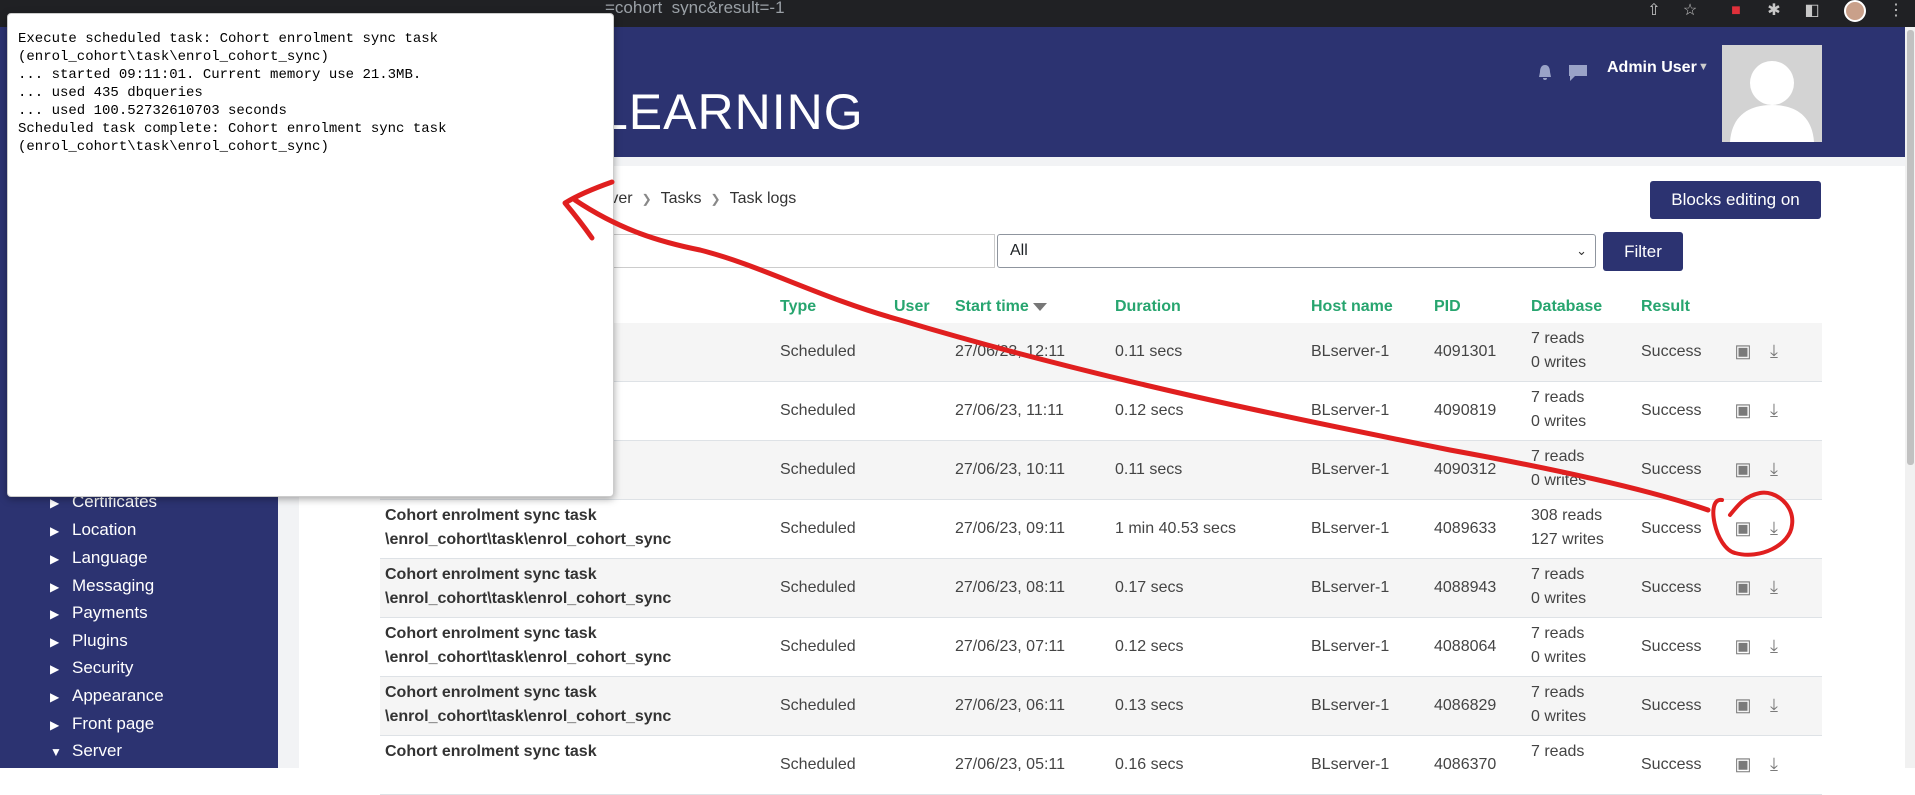  What do you see at coordinates (1652, 68) in the screenshot?
I see `user-menu: Admin User` at bounding box center [1652, 68].